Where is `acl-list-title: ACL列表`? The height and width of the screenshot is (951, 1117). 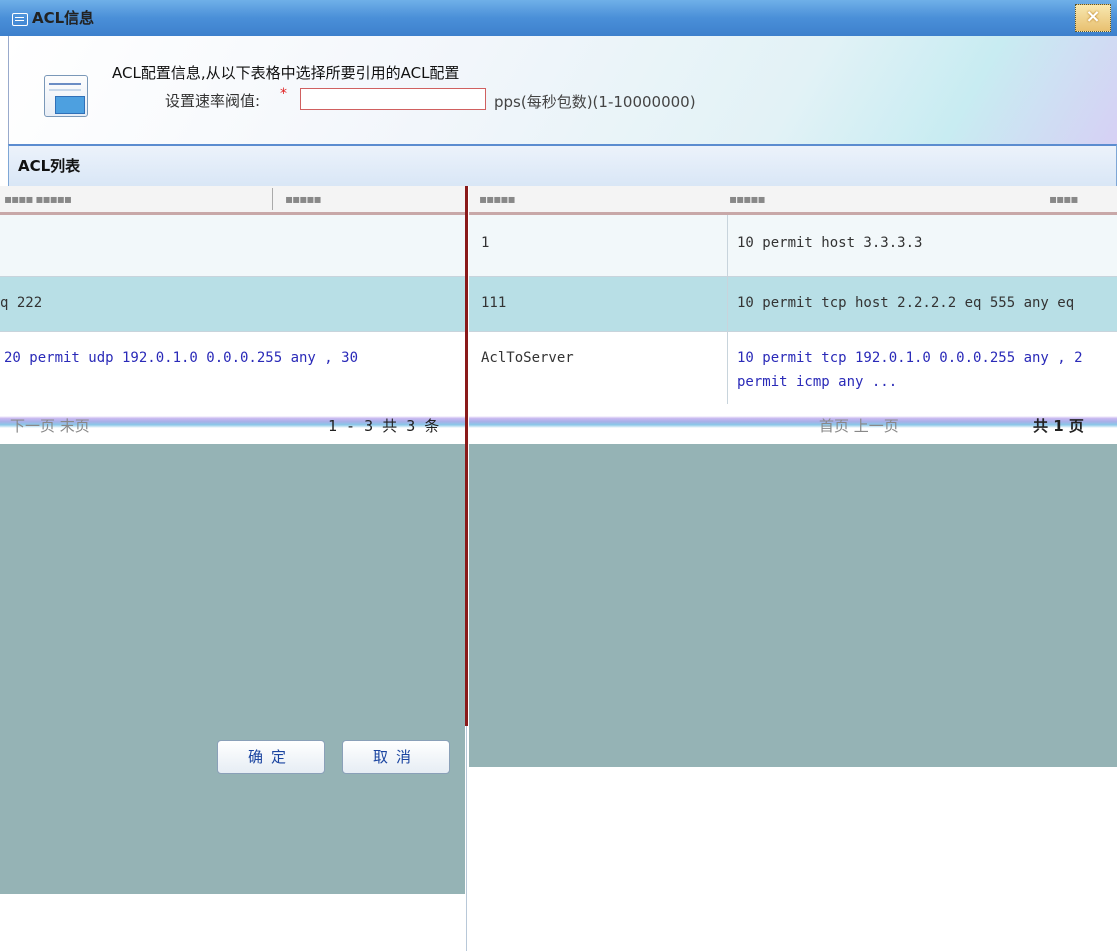 acl-list-title: ACL列表 is located at coordinates (49, 166).